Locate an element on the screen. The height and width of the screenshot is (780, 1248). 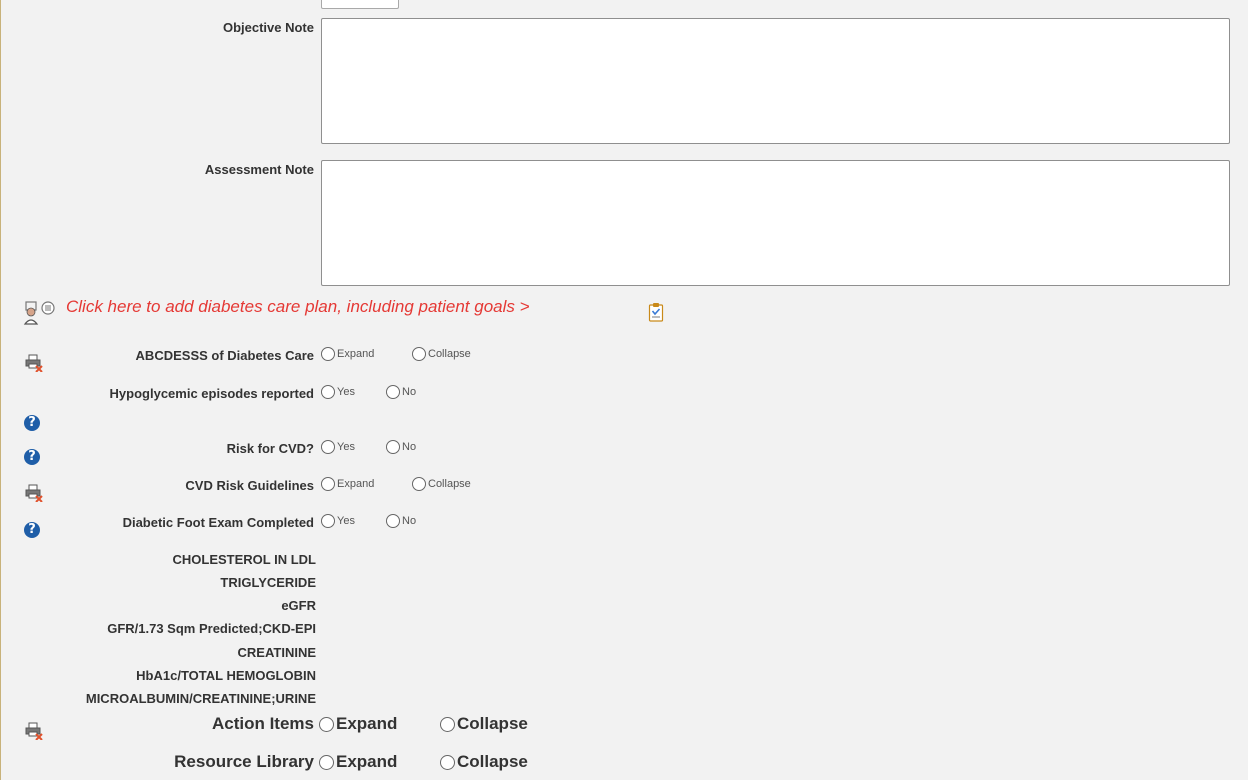
lab-egfr: eGFR is located at coordinates (298, 605).